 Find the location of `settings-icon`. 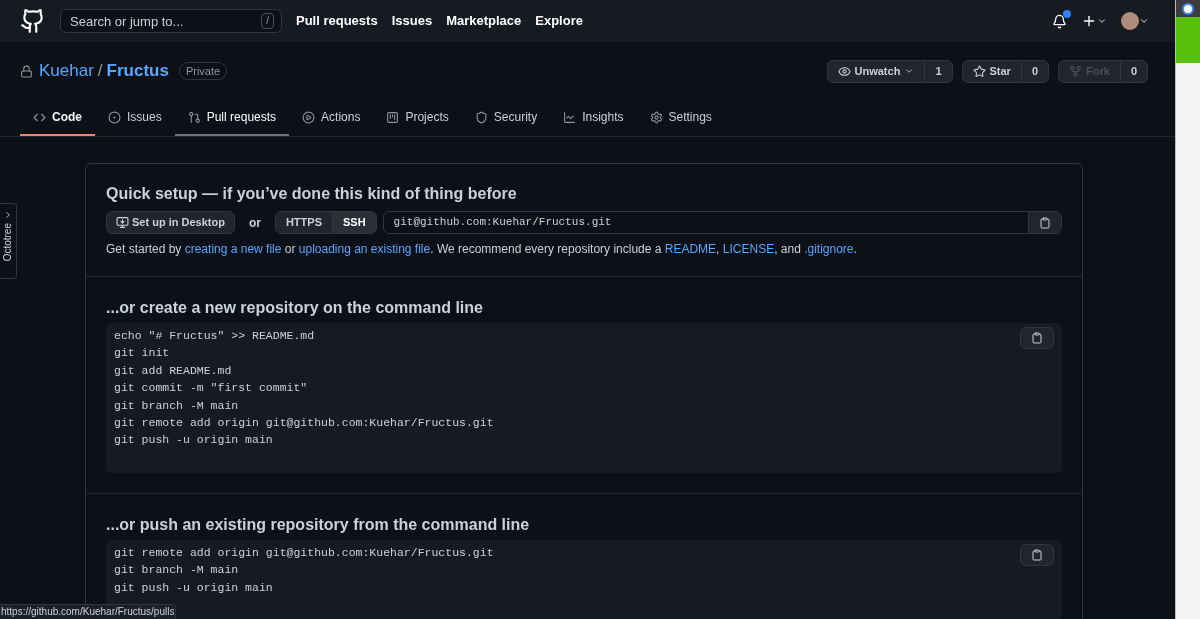

settings-icon is located at coordinates (656, 117).